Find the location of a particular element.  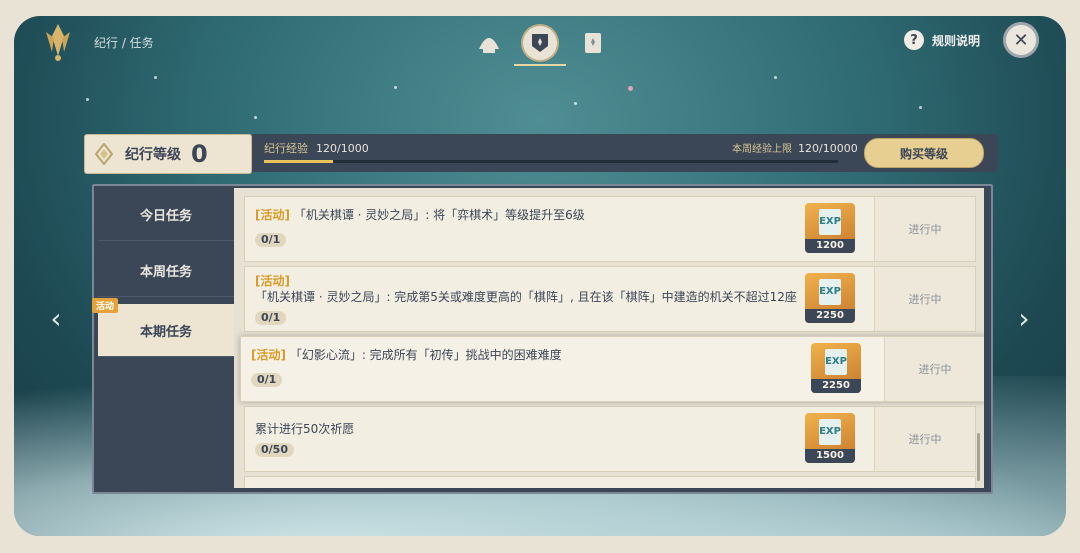

exp-text: 纪行经验 120/1000 is located at coordinates (316, 148).